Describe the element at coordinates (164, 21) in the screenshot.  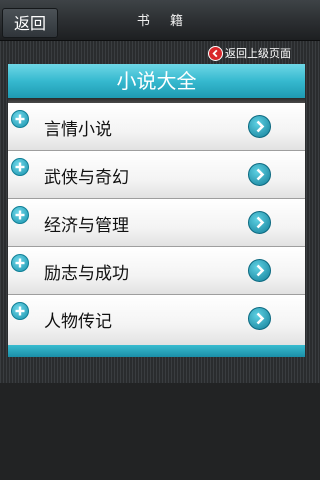
I see `page-title: 书 籍` at that location.